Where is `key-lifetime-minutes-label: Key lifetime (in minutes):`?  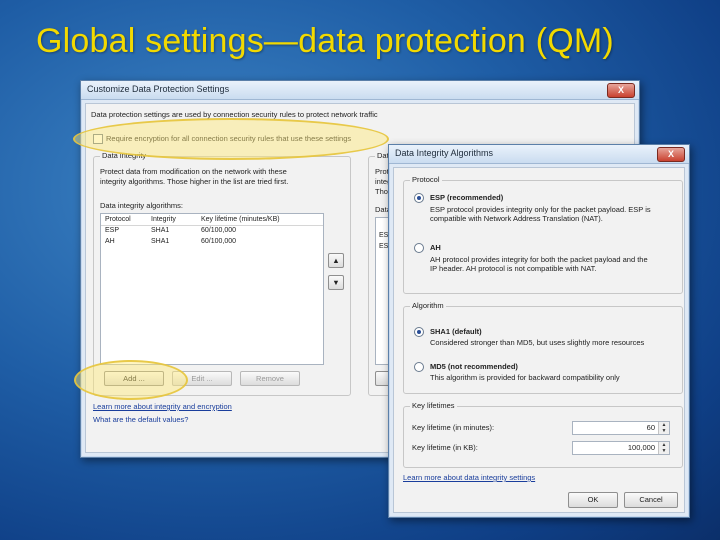
key-lifetime-minutes-label: Key lifetime (in minutes): is located at coordinates (453, 427).